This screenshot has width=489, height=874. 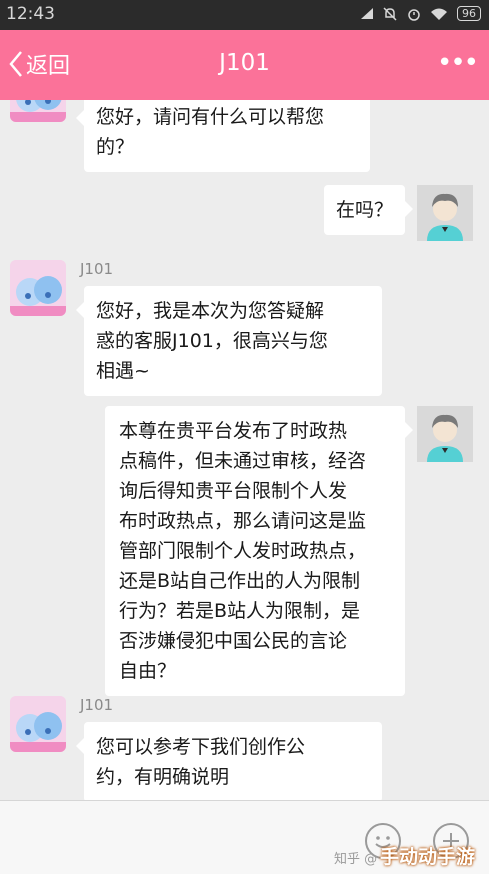 I want to click on message-line: 管部门限制个人发时政热点，, so click(x=243, y=551).